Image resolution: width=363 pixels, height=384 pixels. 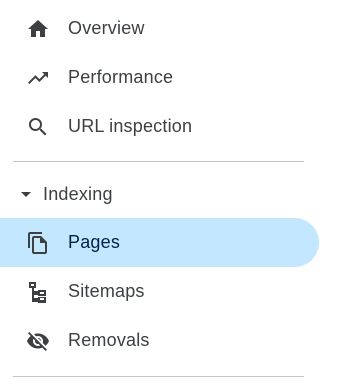 I want to click on nav-item-label: Pages, so click(x=94, y=242).